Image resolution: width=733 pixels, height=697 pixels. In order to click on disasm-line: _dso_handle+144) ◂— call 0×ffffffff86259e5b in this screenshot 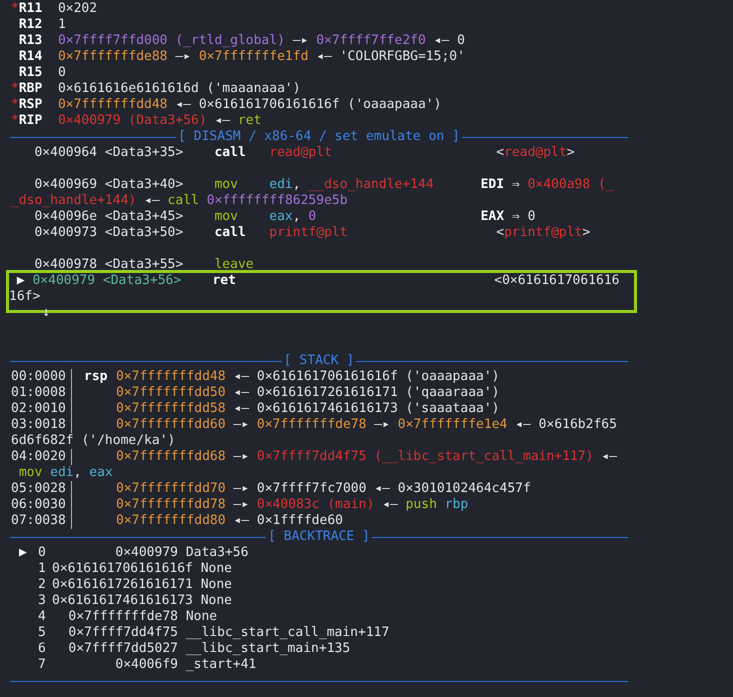, I will do `click(179, 201)`.